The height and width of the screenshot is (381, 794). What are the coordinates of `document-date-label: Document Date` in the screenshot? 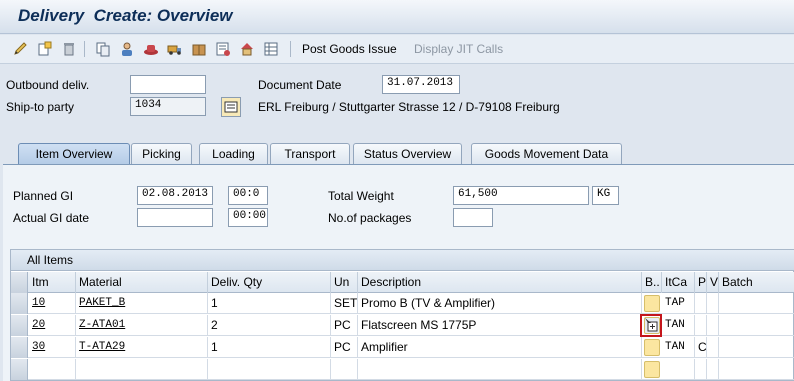 It's located at (300, 85).